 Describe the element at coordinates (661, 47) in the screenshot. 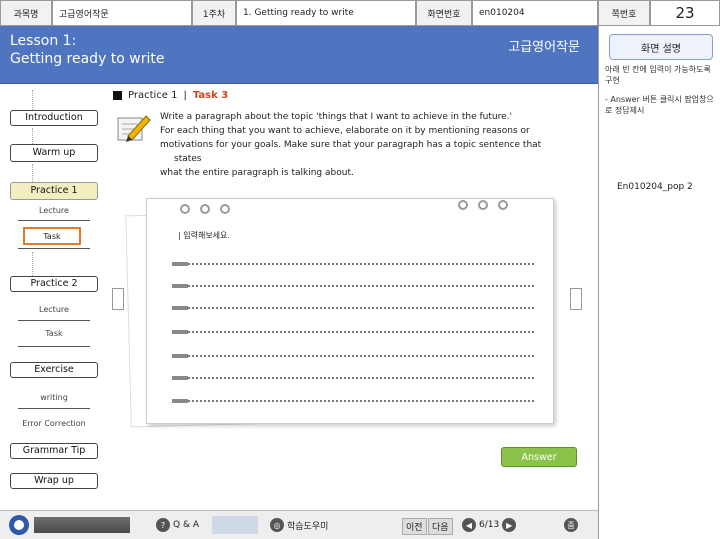

I see `description-title: 화면 설명` at that location.